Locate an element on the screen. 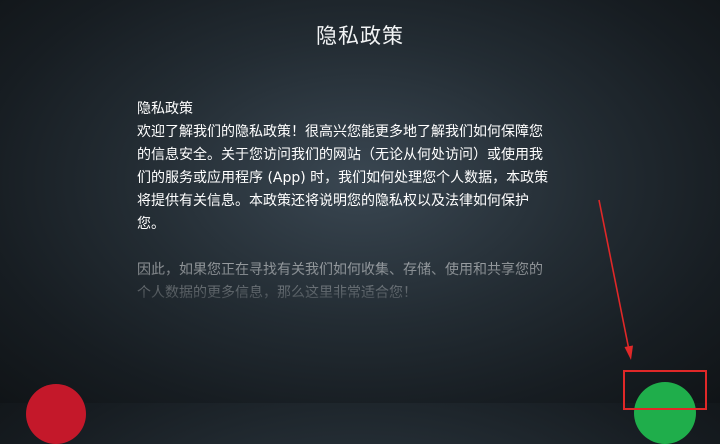 This screenshot has width=720, height=444. annotation-arrow-line is located at coordinates (614, 275).